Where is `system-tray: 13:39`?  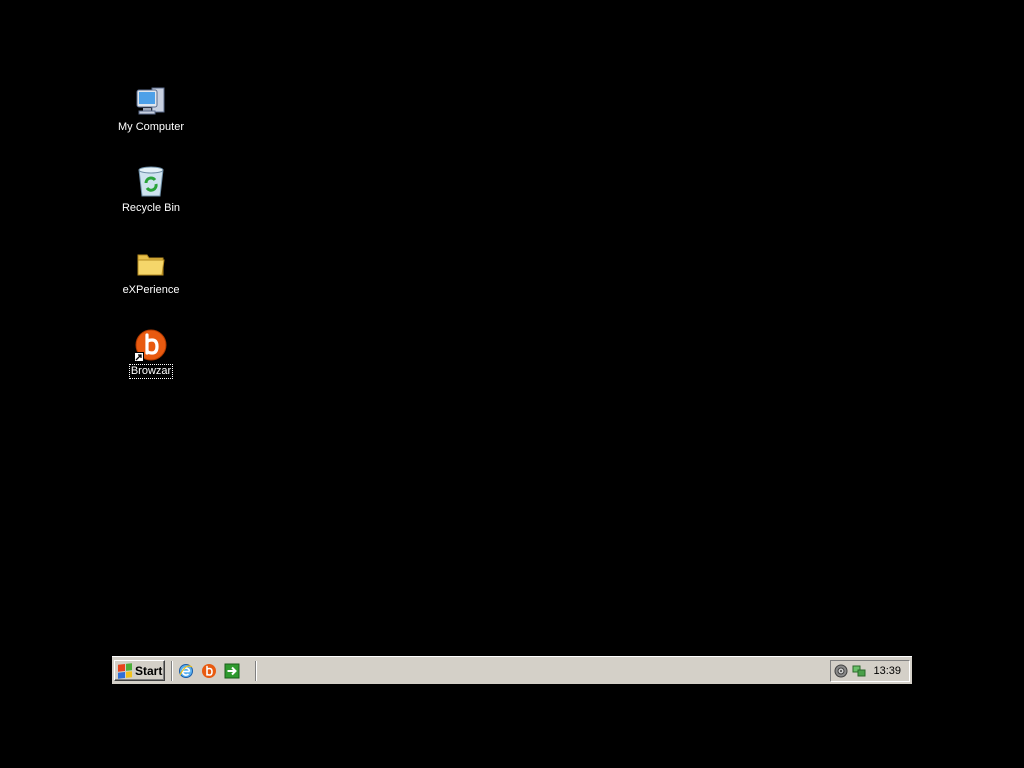 system-tray: 13:39 is located at coordinates (870, 671).